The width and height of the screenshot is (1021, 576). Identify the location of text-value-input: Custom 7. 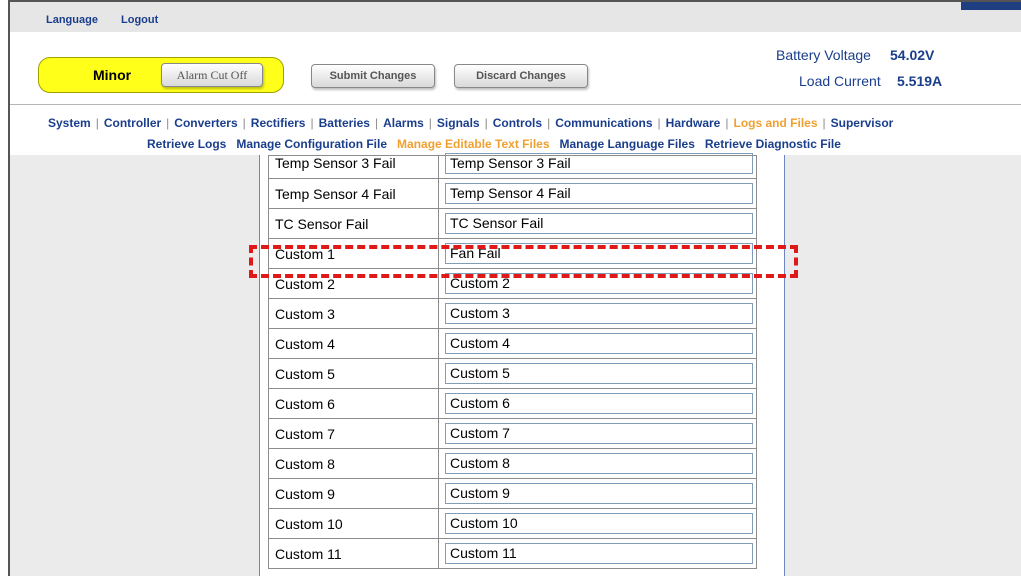
(599, 433).